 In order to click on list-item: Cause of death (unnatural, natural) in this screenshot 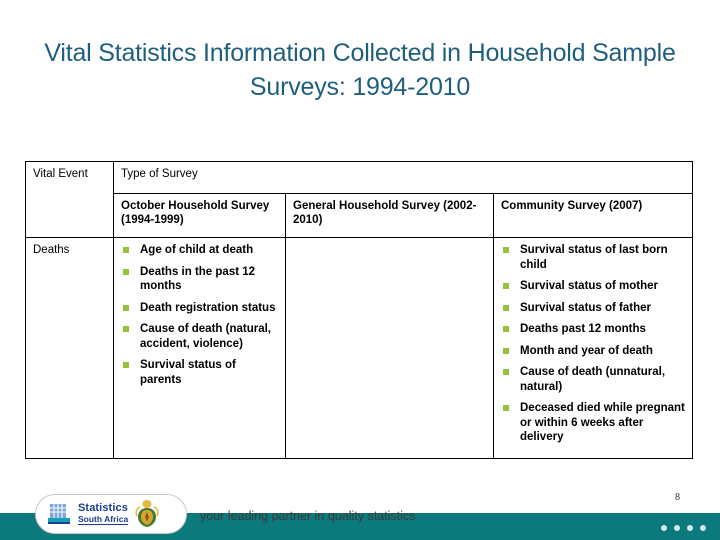, I will do `click(593, 379)`.